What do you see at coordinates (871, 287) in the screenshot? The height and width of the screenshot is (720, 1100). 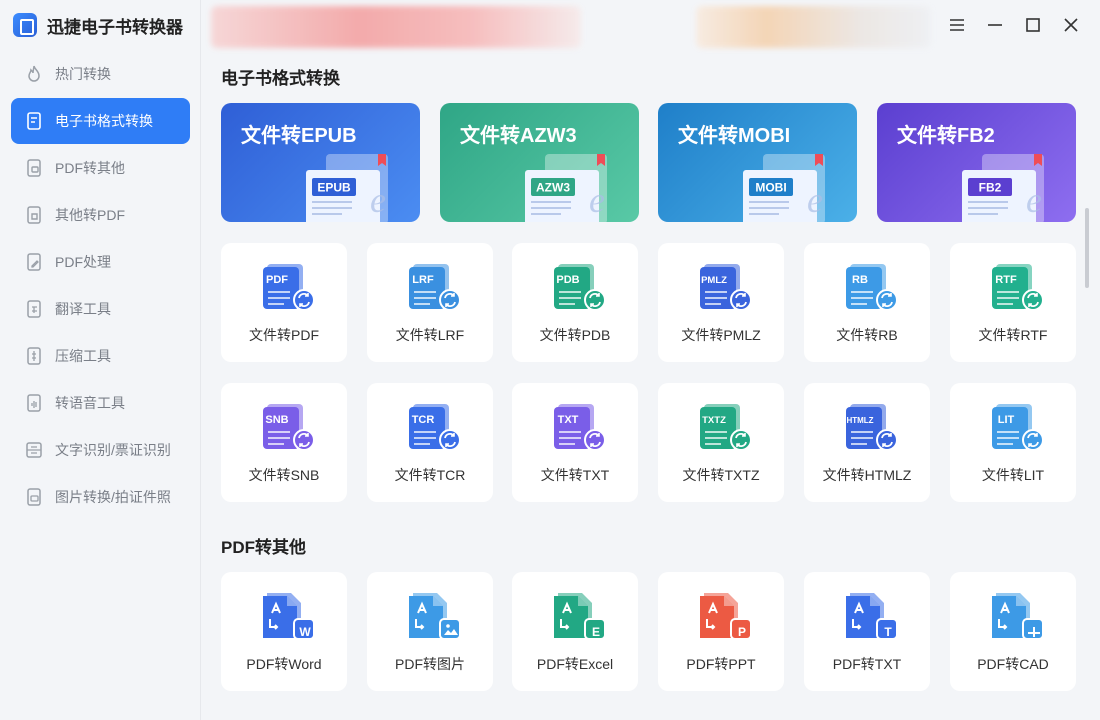 I see `rb-file-icon: RB` at bounding box center [871, 287].